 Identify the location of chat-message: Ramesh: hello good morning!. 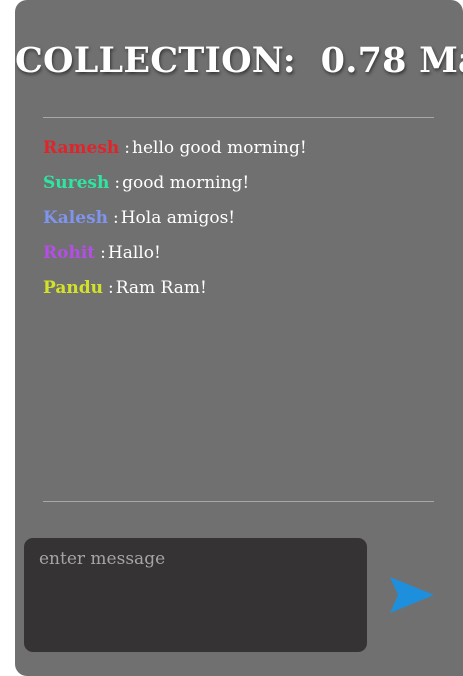
(238, 152).